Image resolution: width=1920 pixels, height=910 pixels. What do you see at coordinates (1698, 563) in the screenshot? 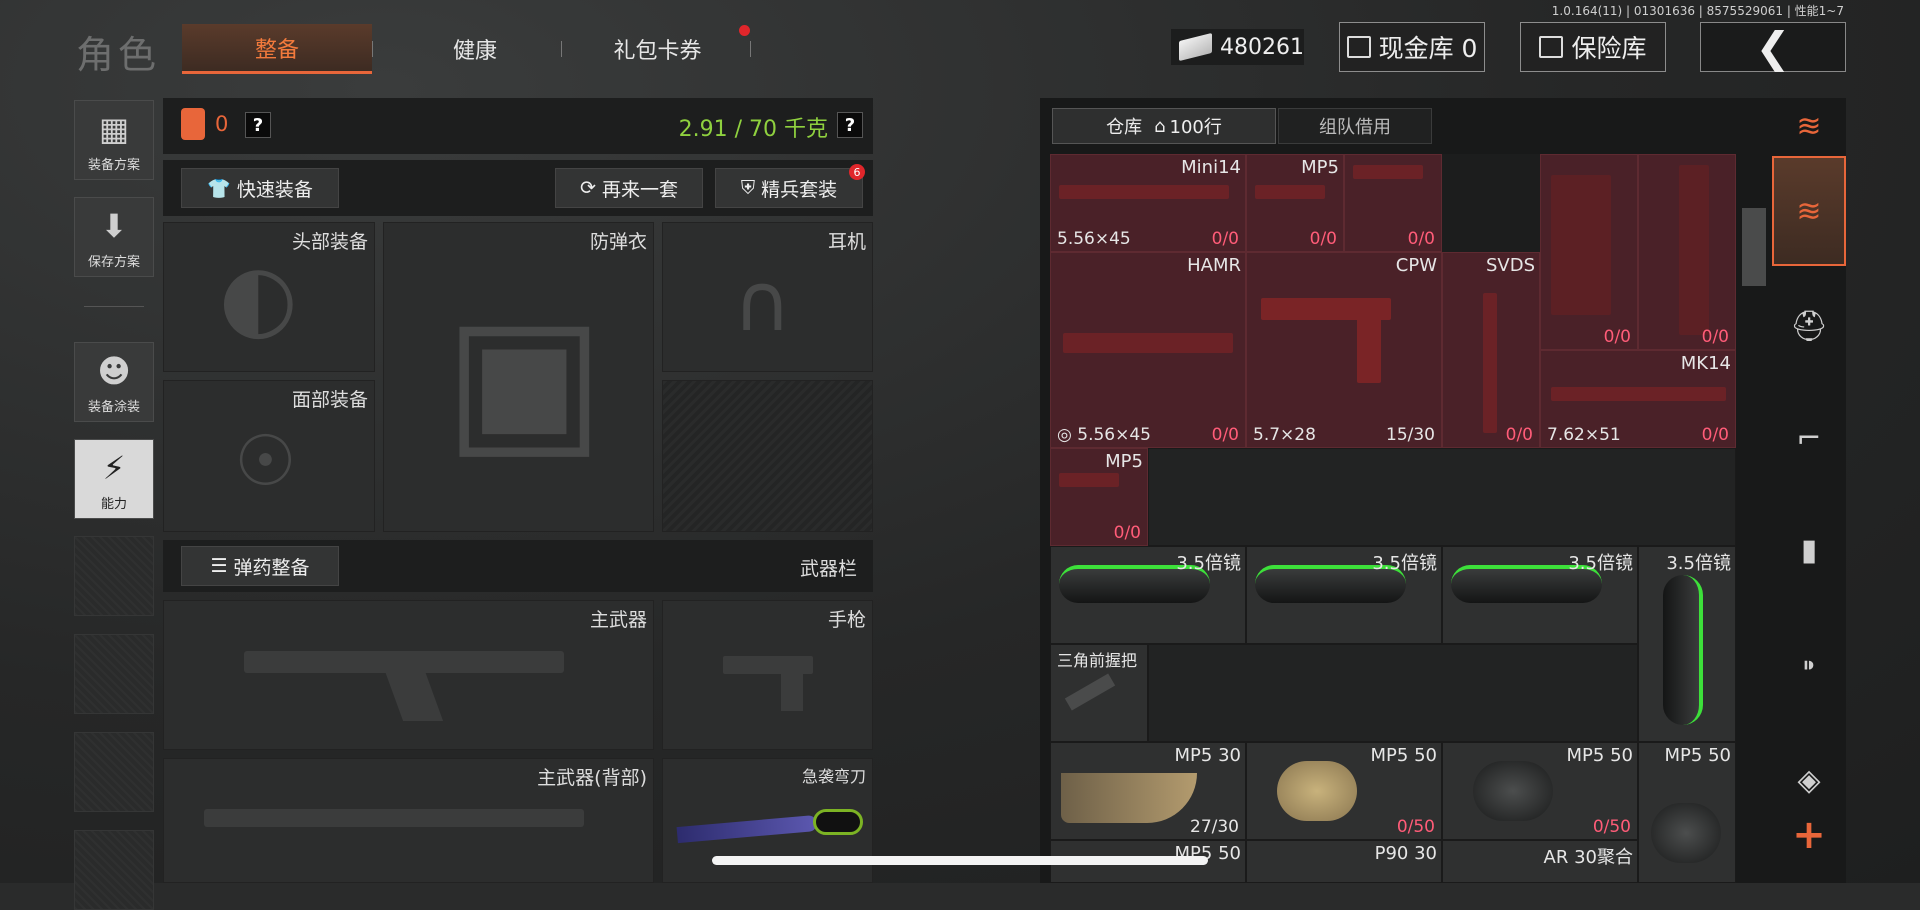
I see `item-name: 3.5倍镜` at bounding box center [1698, 563].